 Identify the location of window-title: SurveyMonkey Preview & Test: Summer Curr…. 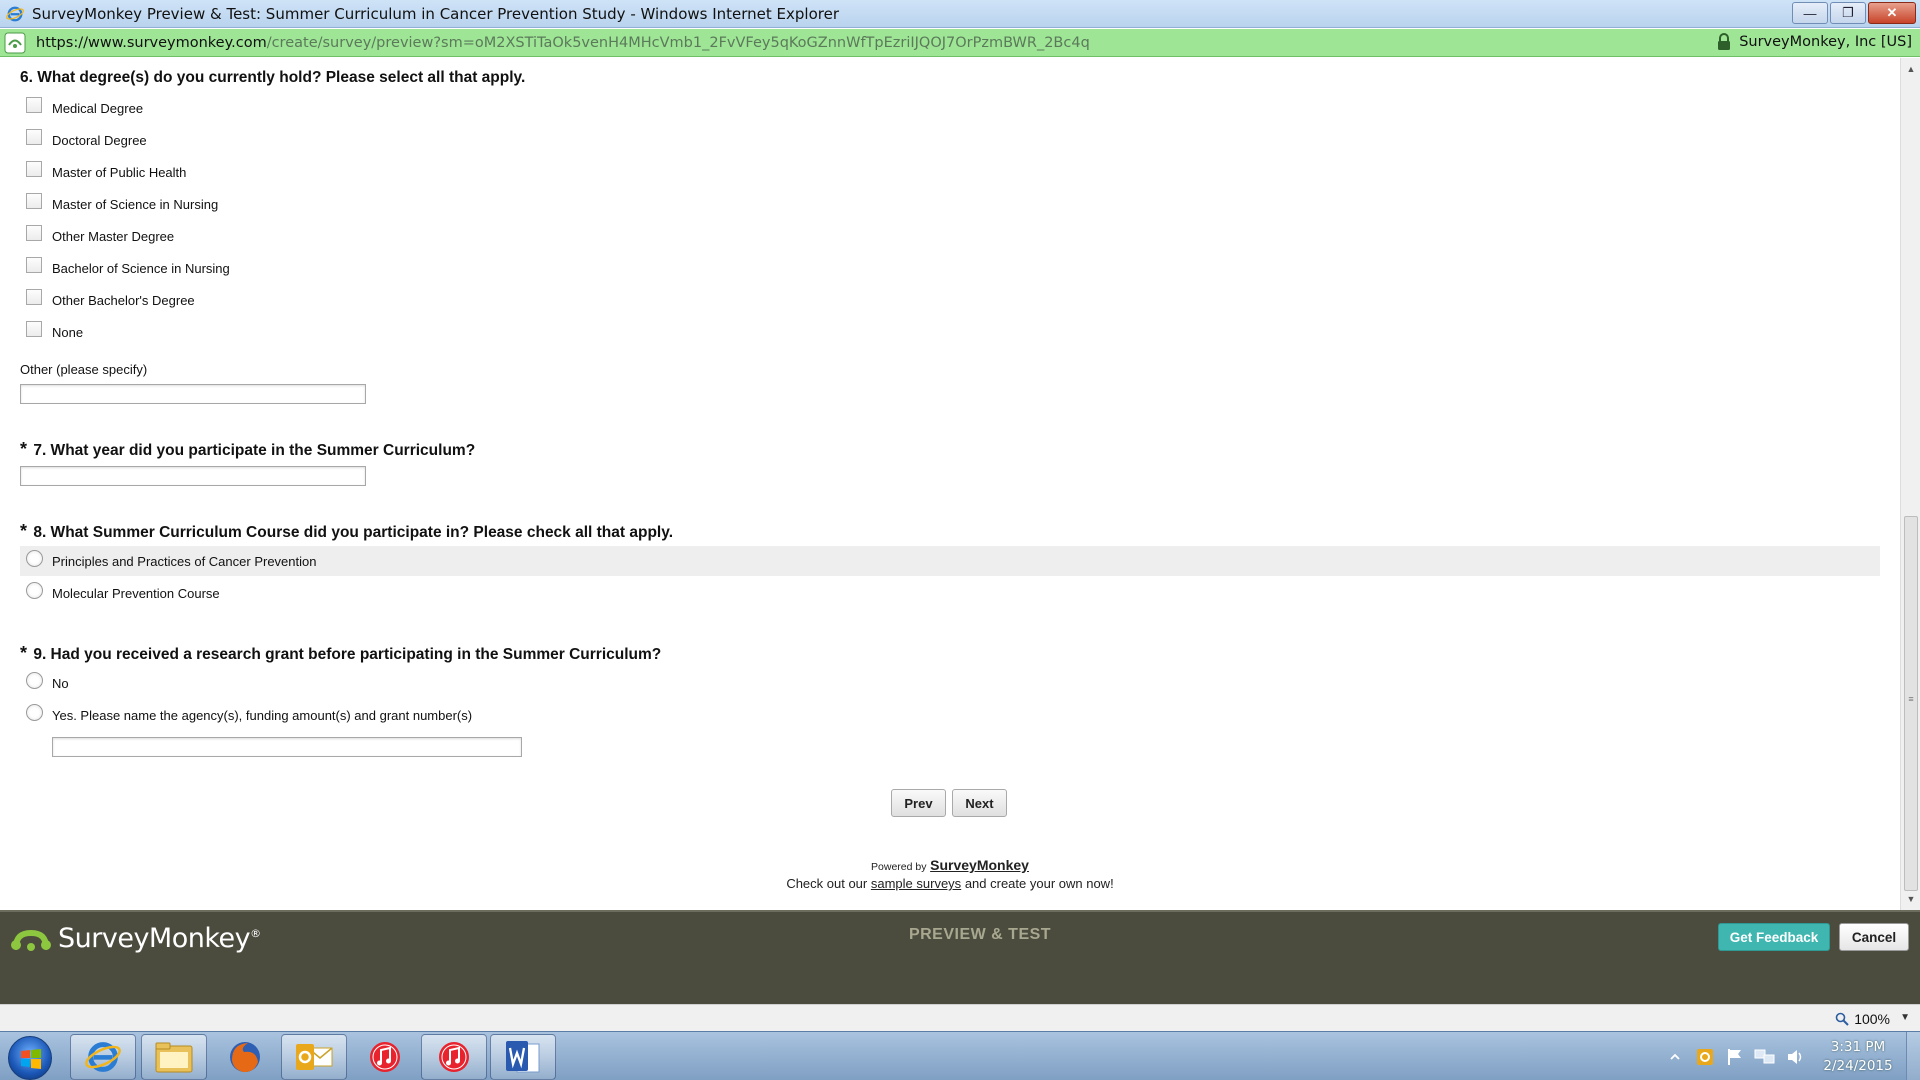
(436, 13).